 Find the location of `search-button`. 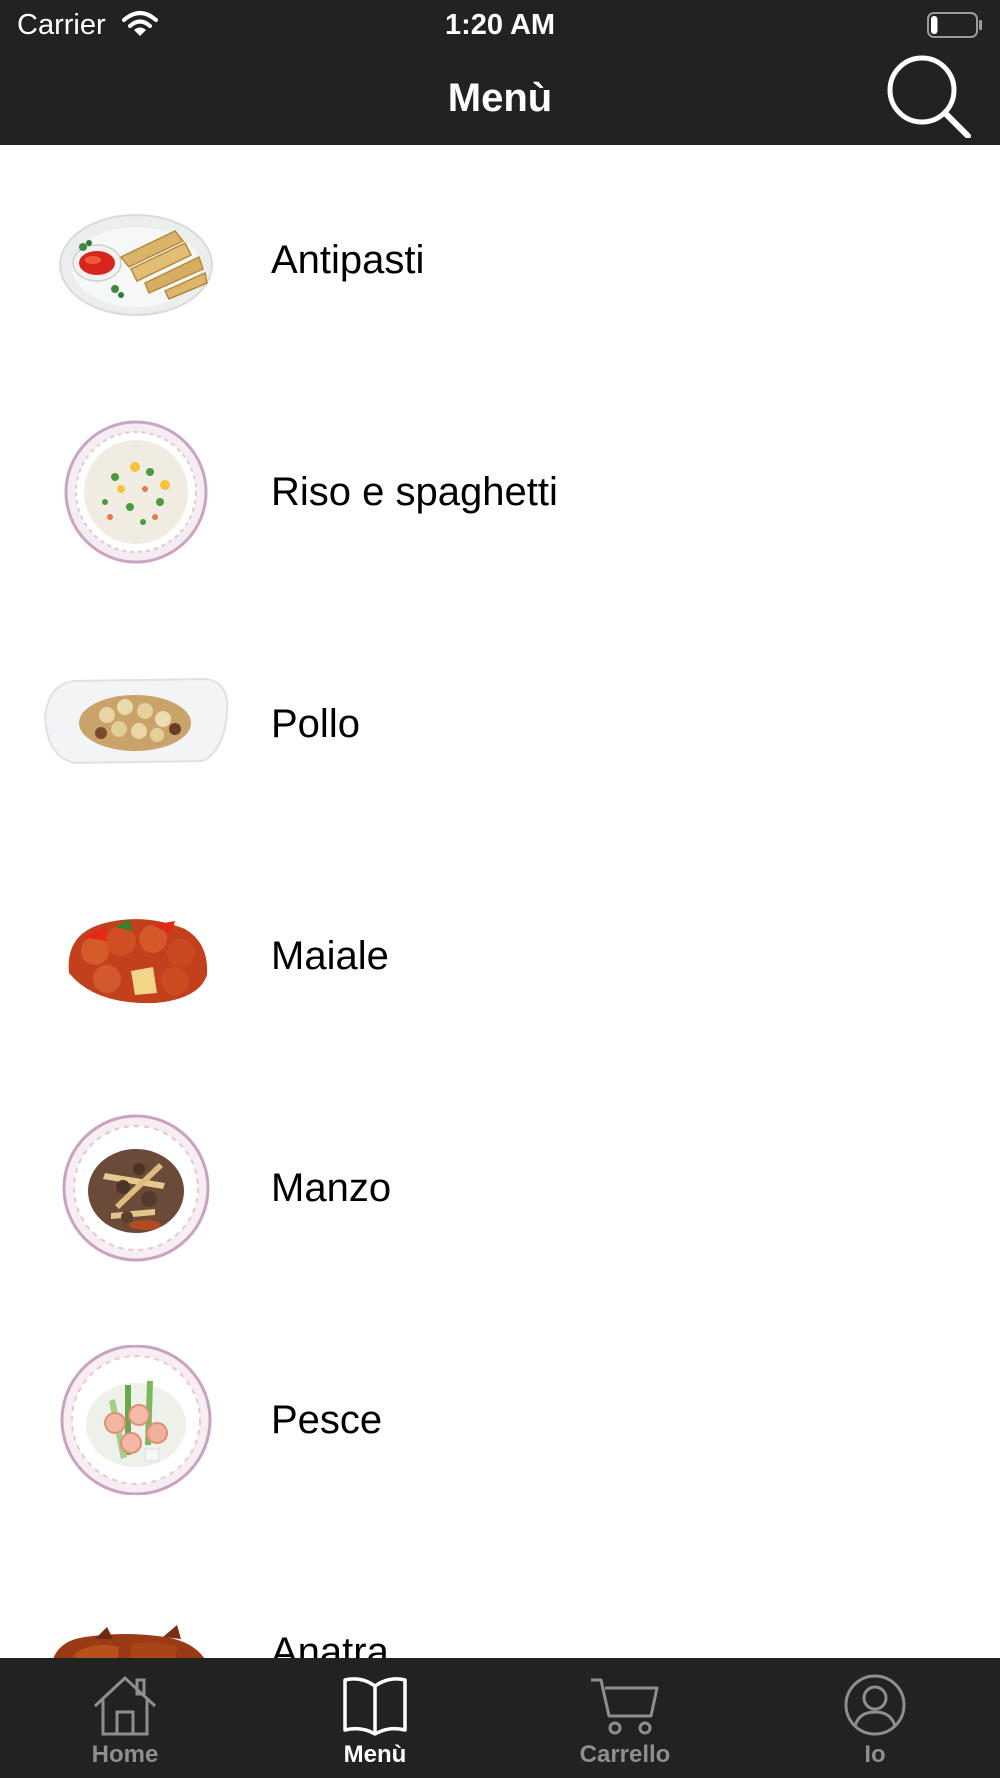

search-button is located at coordinates (930, 96).